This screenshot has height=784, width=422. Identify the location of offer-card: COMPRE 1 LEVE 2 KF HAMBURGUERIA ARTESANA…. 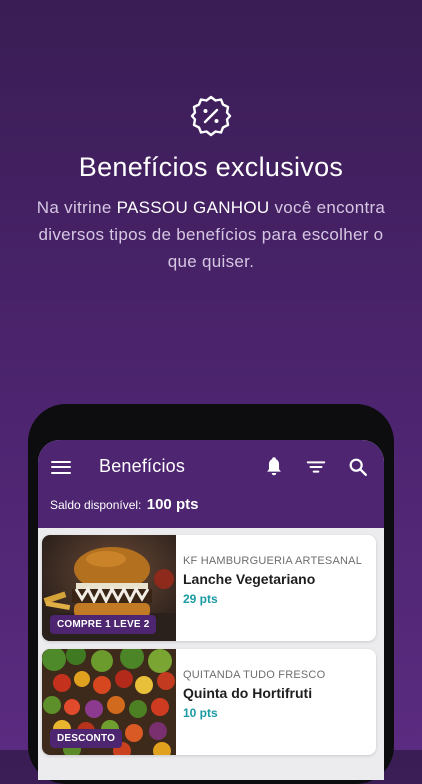
(209, 588).